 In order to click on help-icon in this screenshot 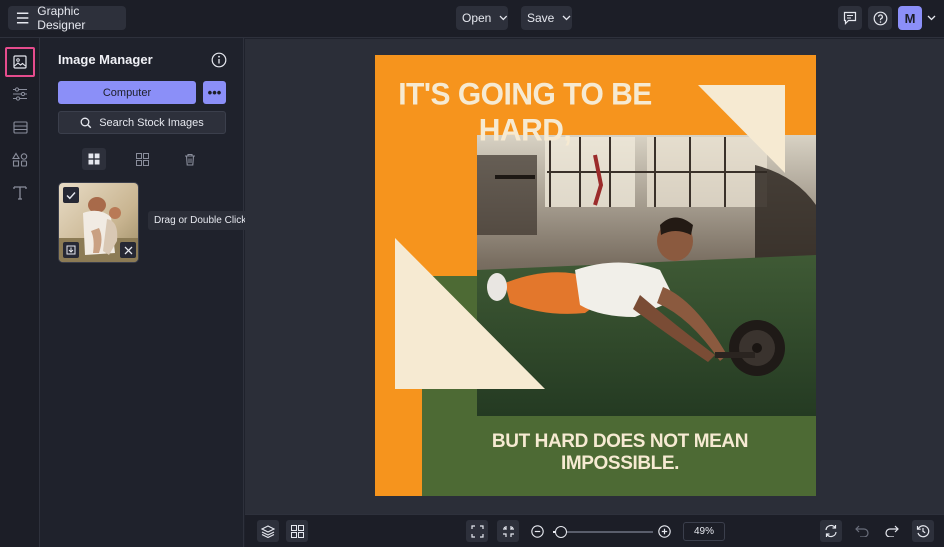, I will do `click(880, 18)`.